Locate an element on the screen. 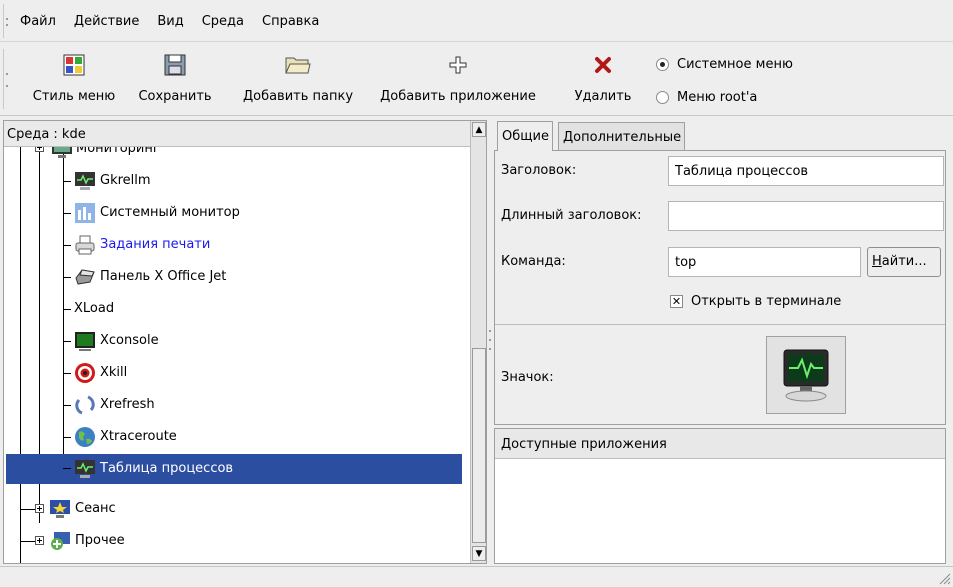 Image resolution: width=953 pixels, height=587 pixels. app-icon-button is located at coordinates (806, 375).